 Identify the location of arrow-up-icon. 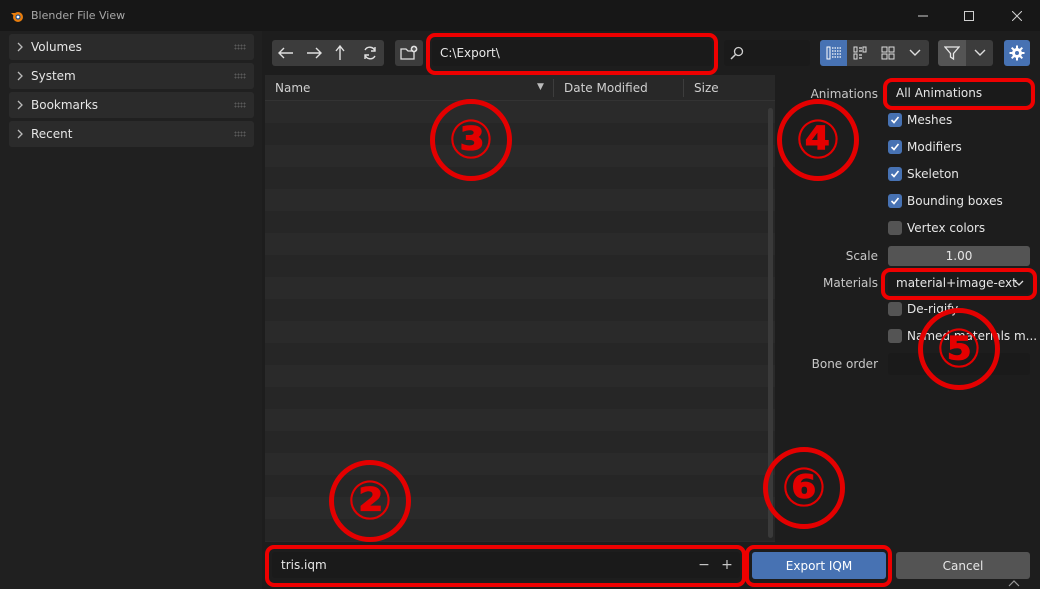
(340, 52).